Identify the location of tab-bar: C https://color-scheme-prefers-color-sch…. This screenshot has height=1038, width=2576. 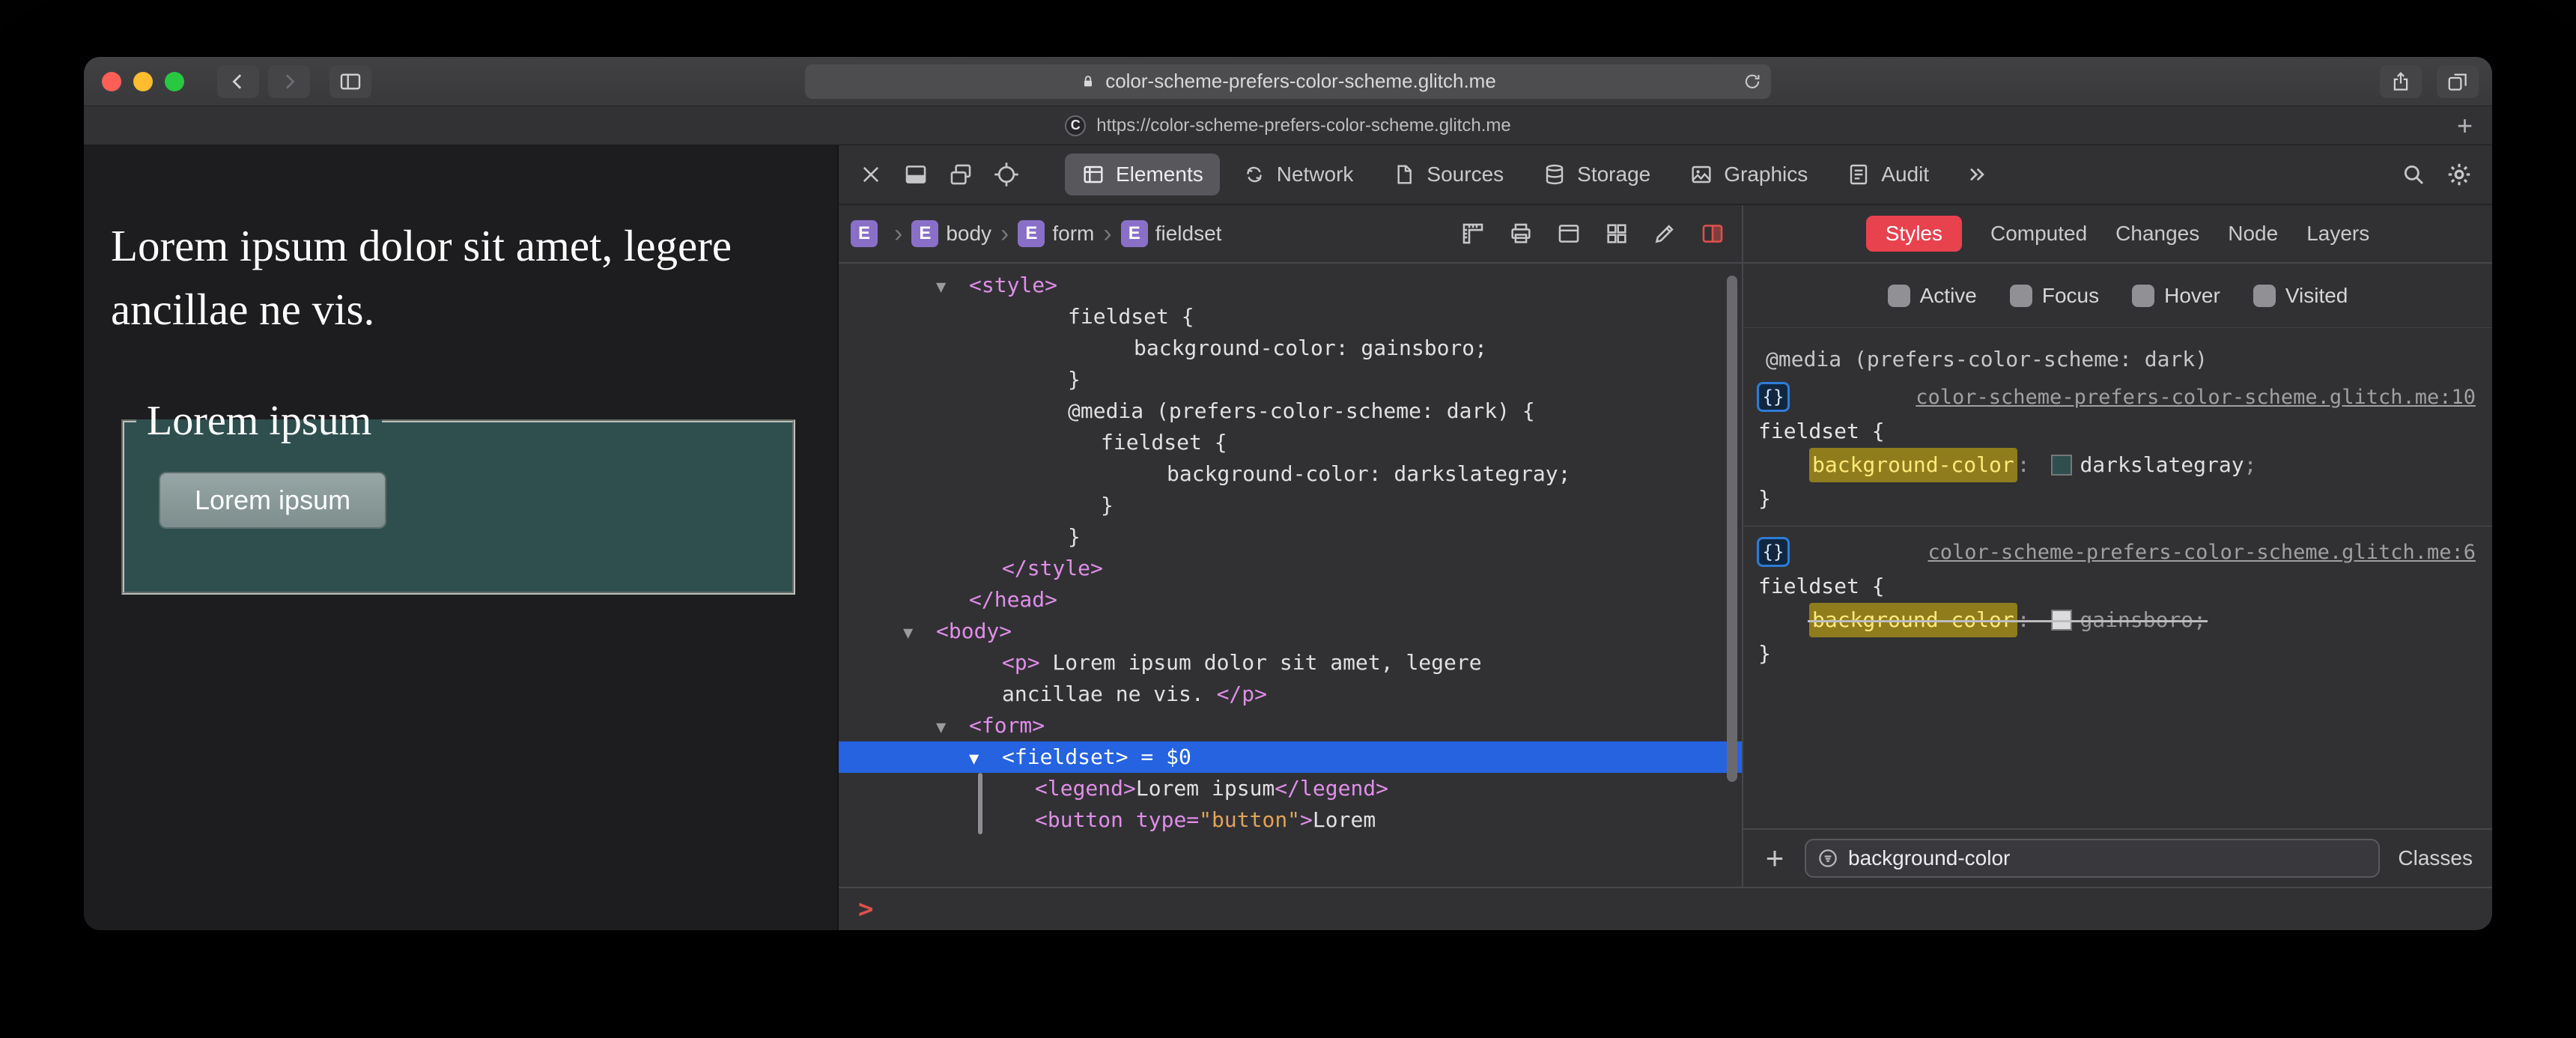
(1288, 125).